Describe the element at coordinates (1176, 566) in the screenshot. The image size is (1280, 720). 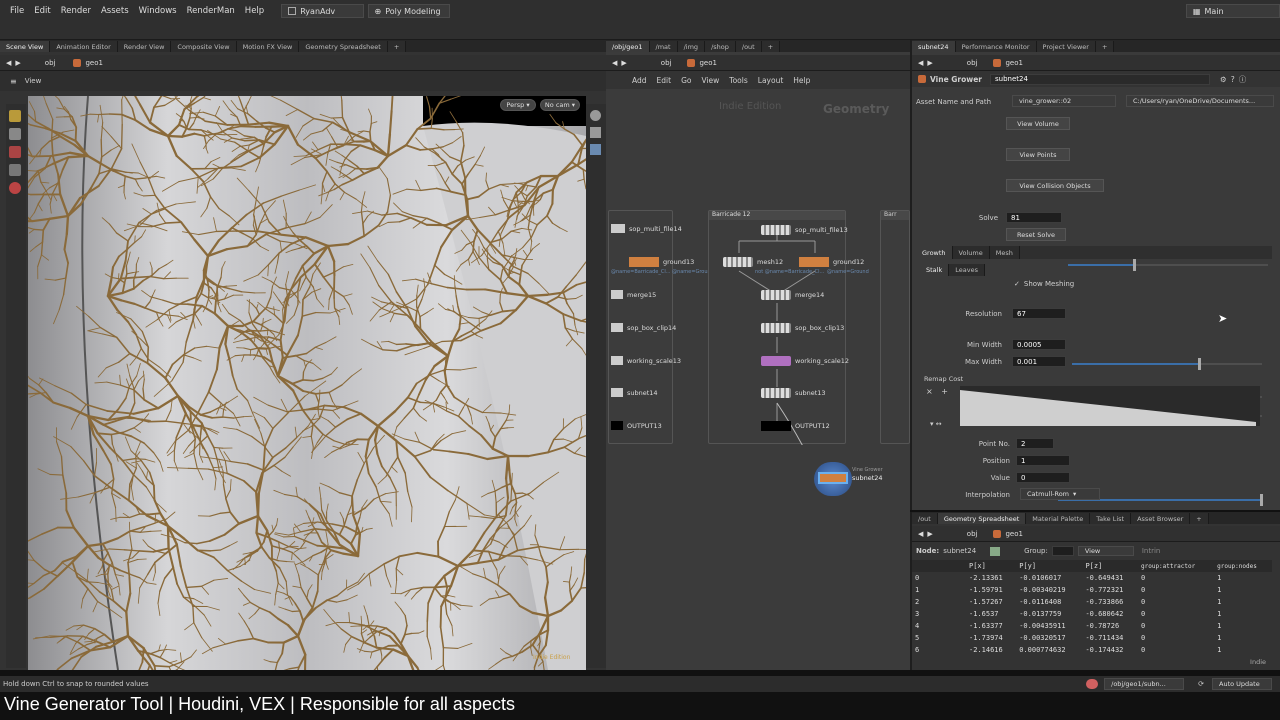
I see `column-header: group:attractor` at that location.